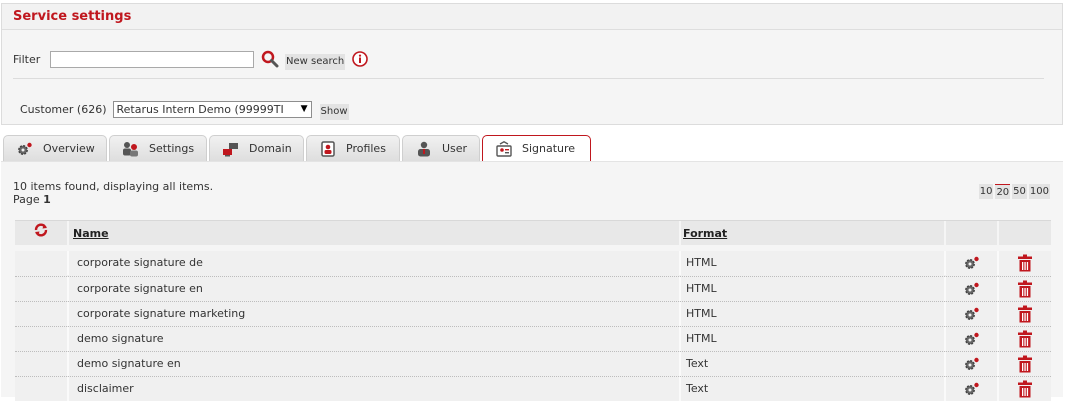 The image size is (1067, 401). Describe the element at coordinates (113, 186) in the screenshot. I see `items-info-text: 10 items found, displaying all items.` at that location.